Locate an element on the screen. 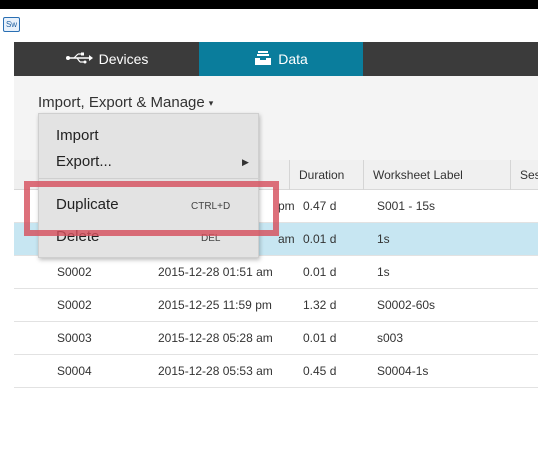 The height and width of the screenshot is (464, 538). import-export-manage-dropdown: Import, Export & Manage ▾ is located at coordinates (125, 102).